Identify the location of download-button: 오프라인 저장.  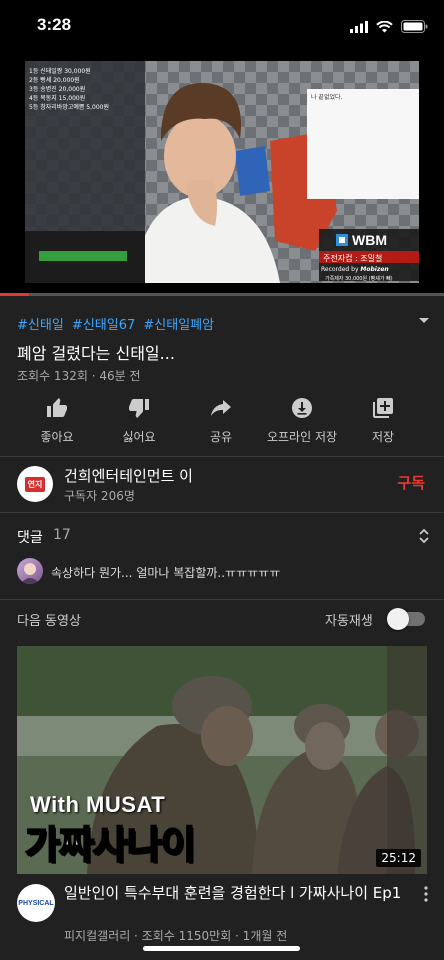
(302, 420).